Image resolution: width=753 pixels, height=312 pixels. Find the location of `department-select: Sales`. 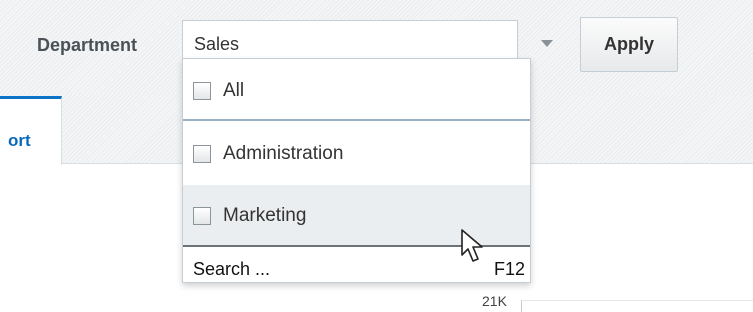

department-select: Sales is located at coordinates (350, 40).